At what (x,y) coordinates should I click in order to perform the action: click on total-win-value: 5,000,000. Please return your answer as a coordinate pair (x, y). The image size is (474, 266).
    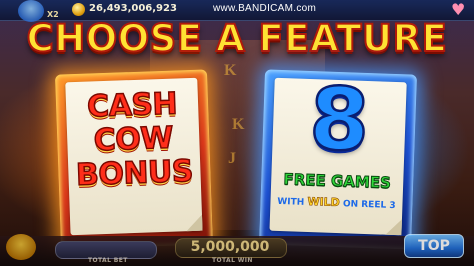
    Looking at the image, I should click on (230, 247).